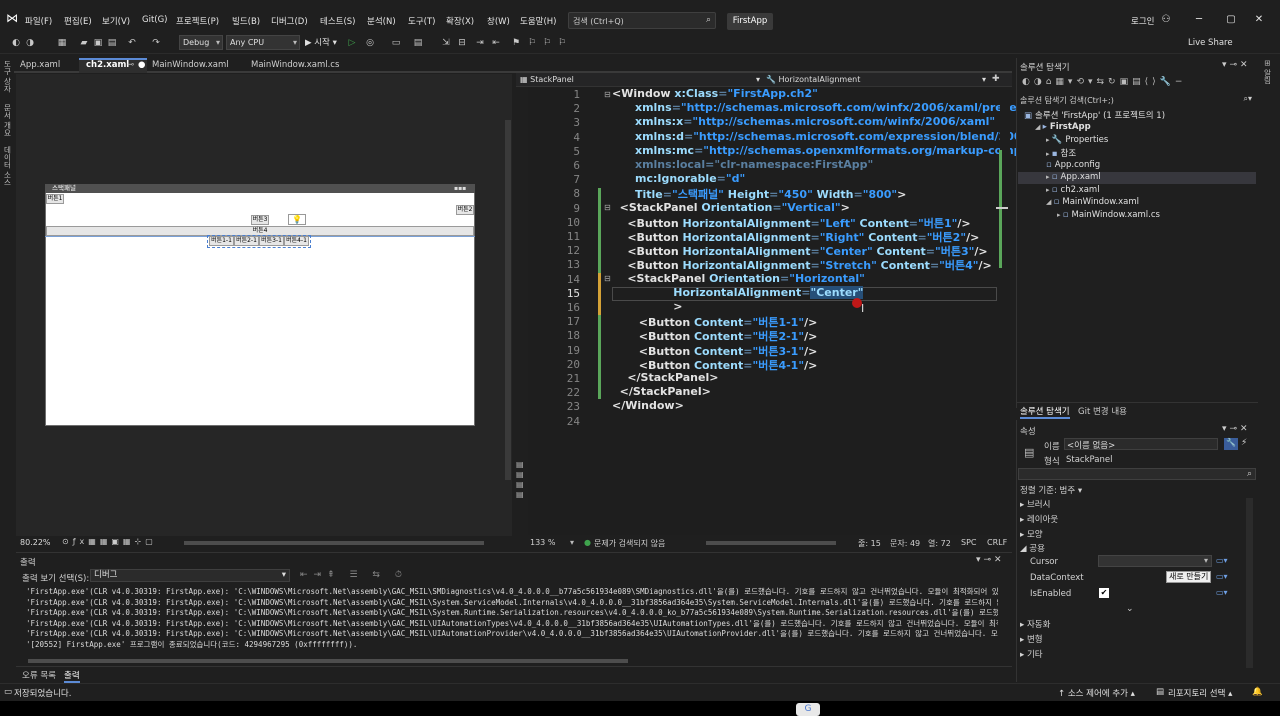 The width and height of the screenshot is (1280, 716). Describe the element at coordinates (38, 21) in the screenshot. I see `menu-file: 파일(F)` at that location.